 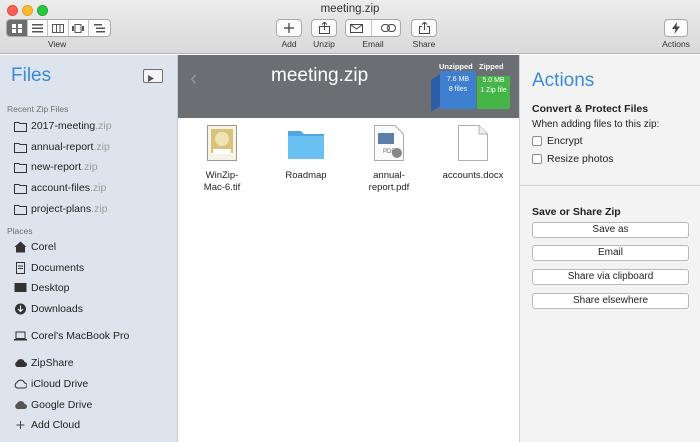 I want to click on resize-label: Resize photos, so click(x=580, y=159).